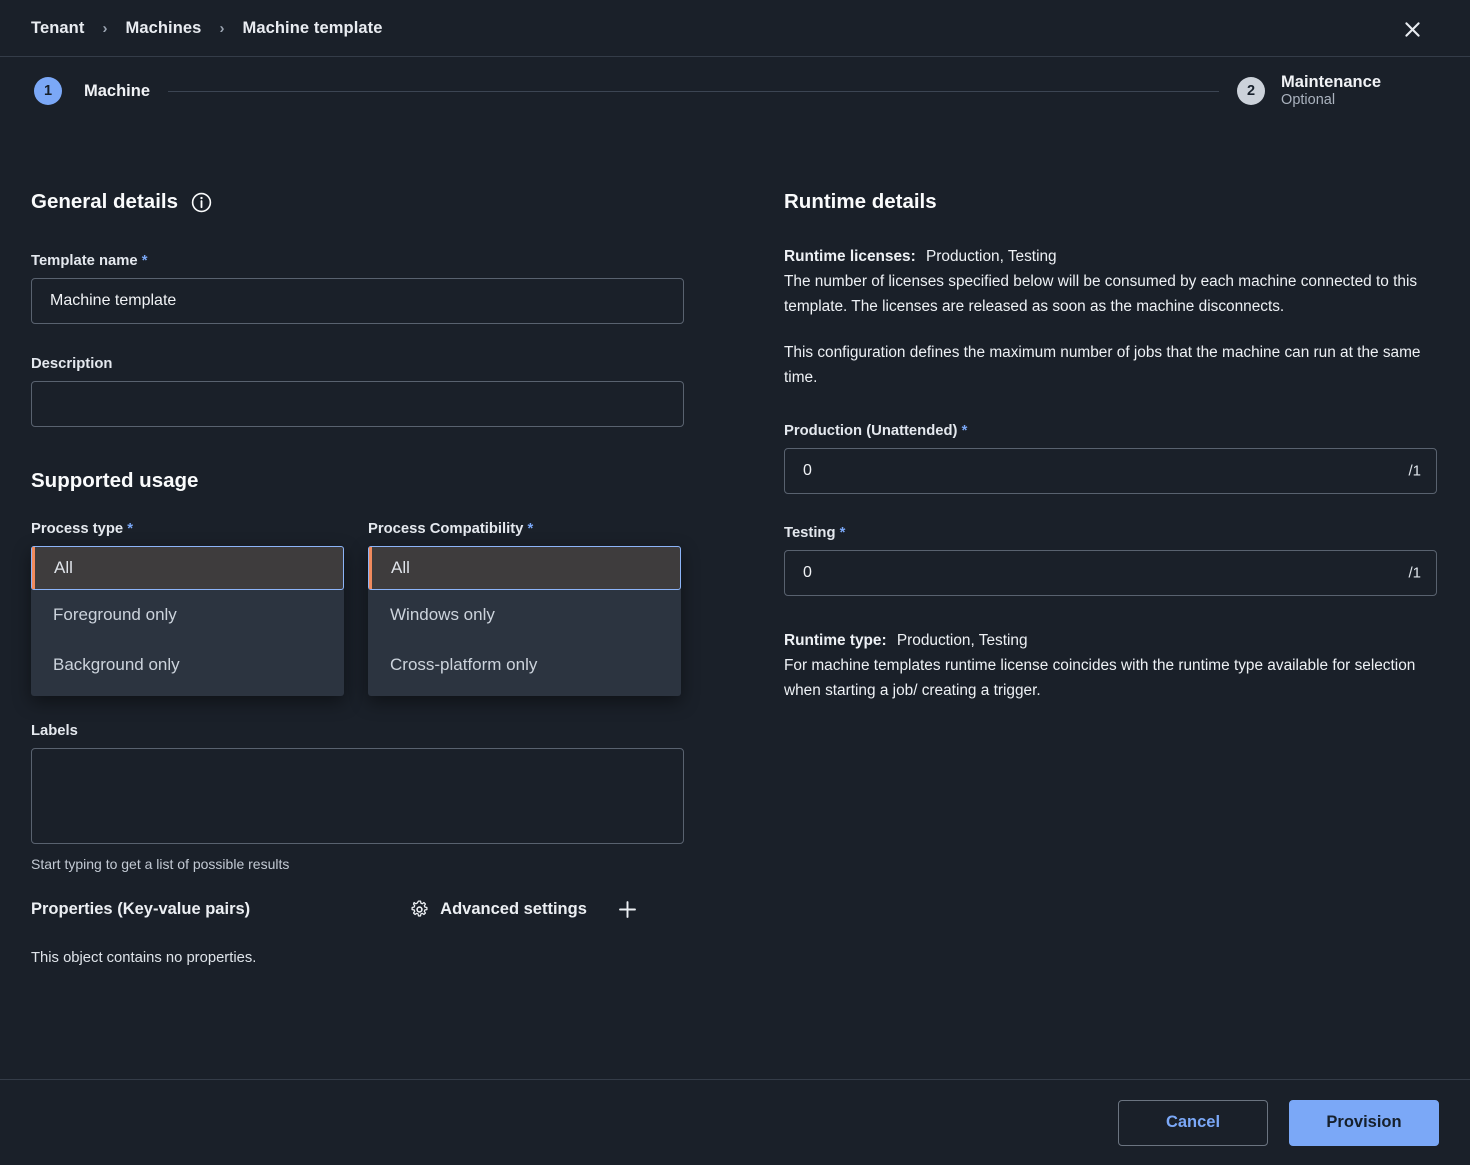  Describe the element at coordinates (815, 532) in the screenshot. I see `testing-label: Testing *` at that location.